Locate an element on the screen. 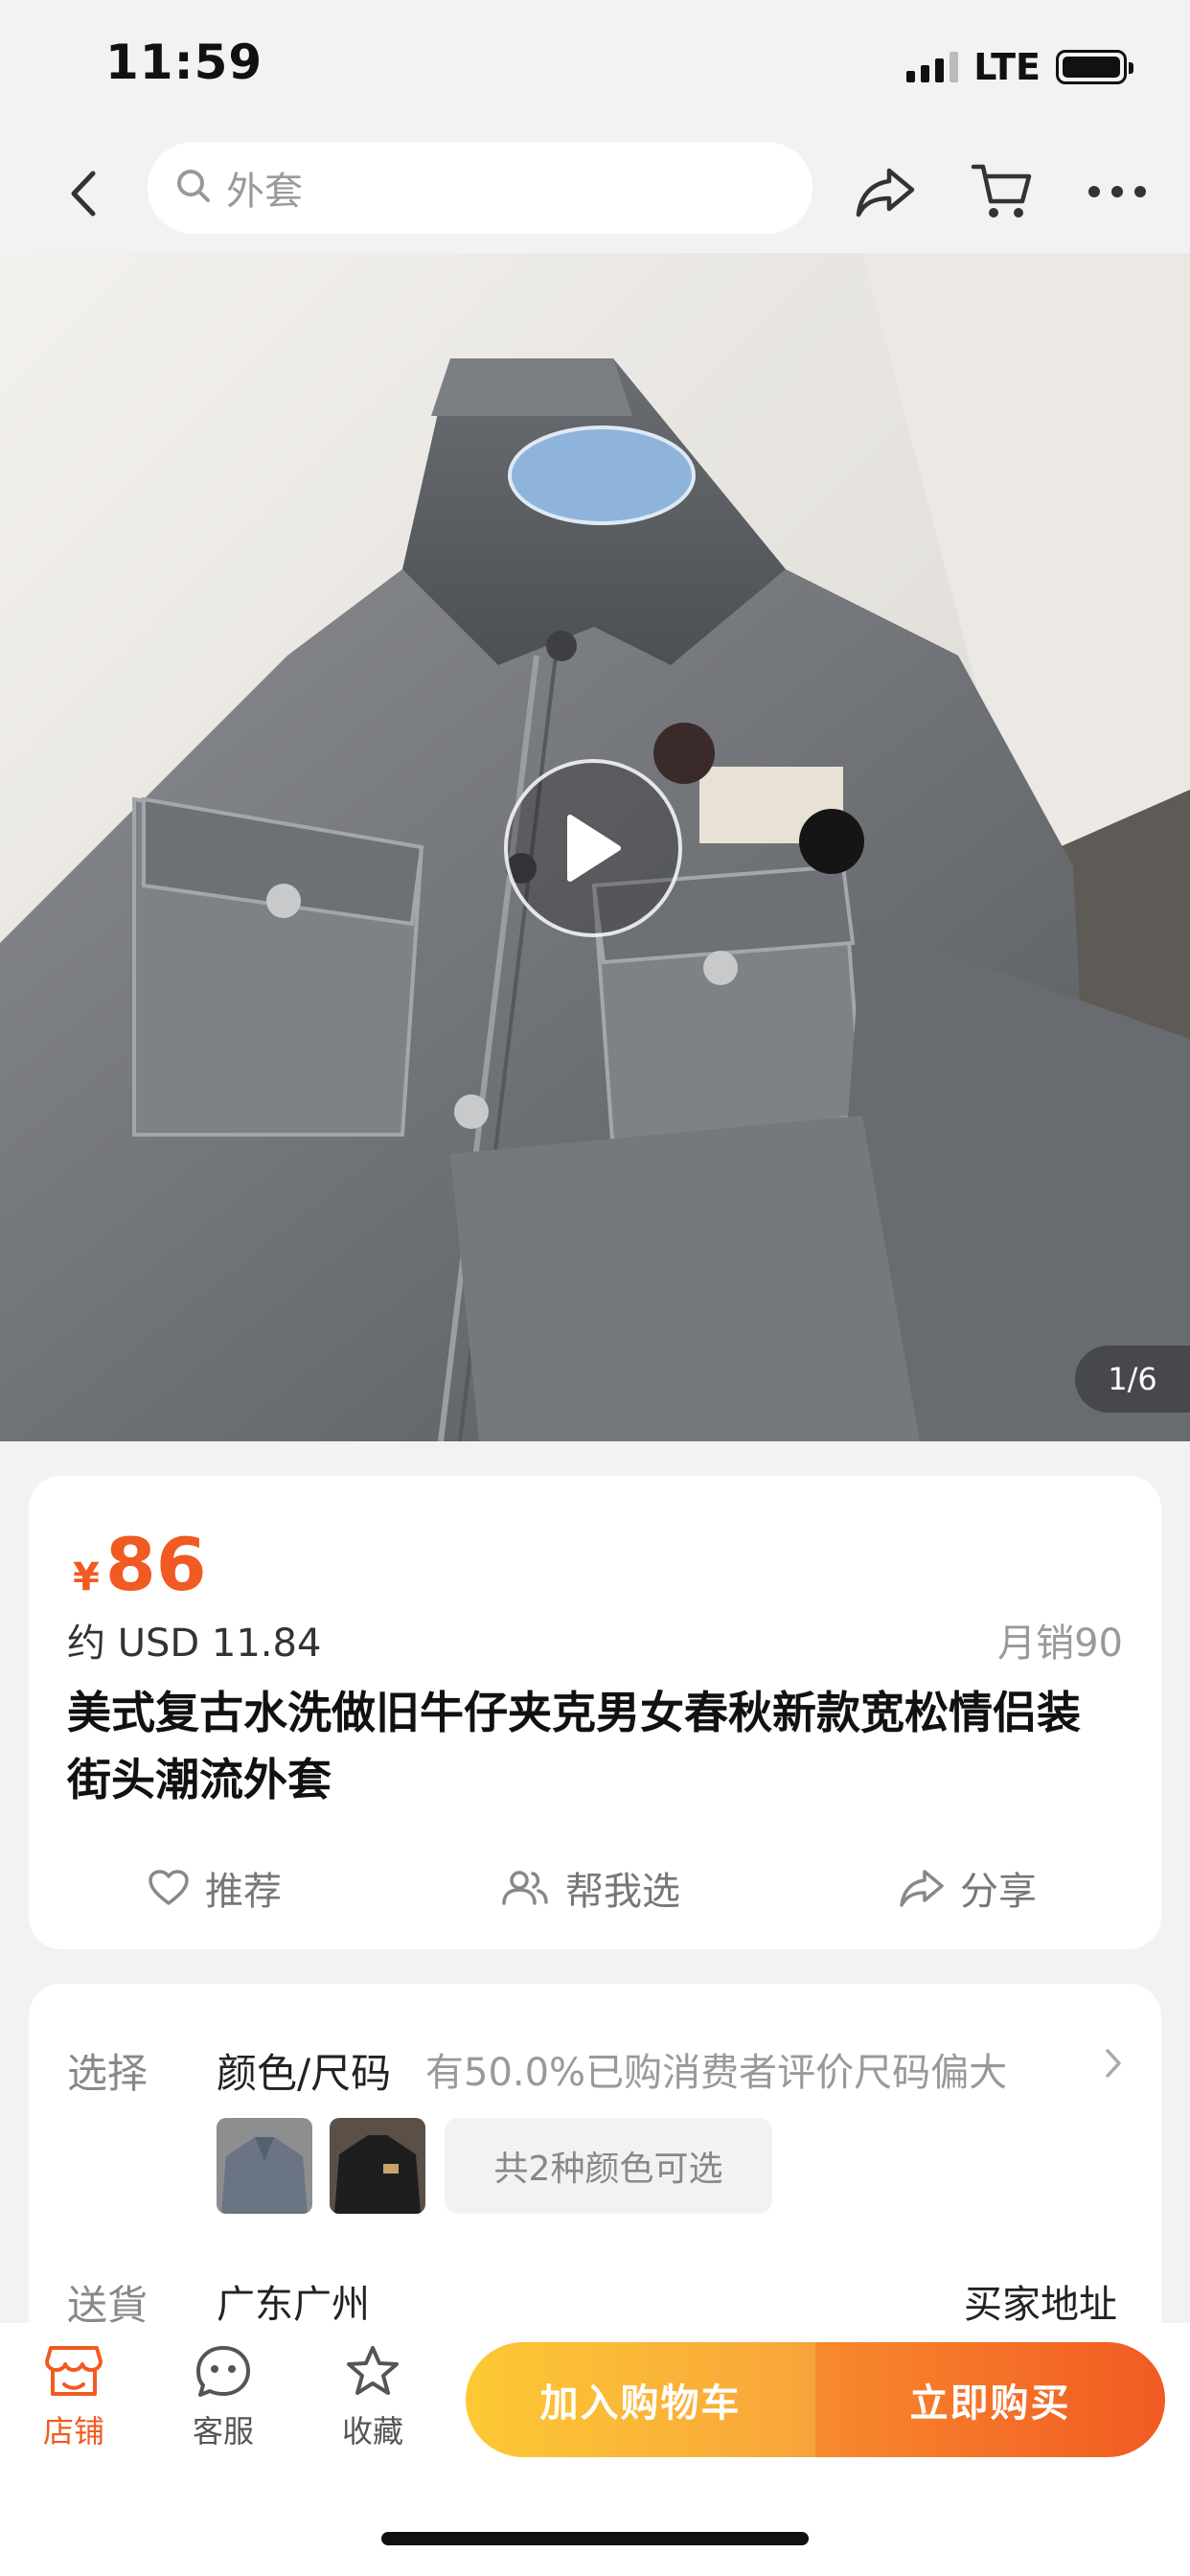 Image resolution: width=1190 pixels, height=2576 pixels. colors-available-pill: 共2种颜色可选 is located at coordinates (608, 2166).